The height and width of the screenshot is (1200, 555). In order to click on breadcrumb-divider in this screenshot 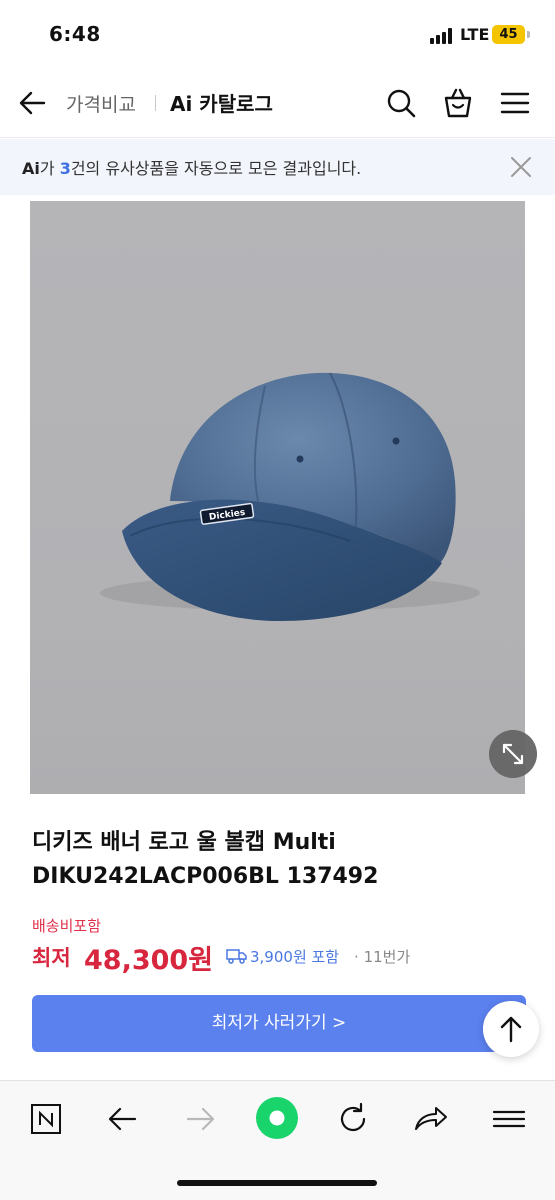, I will do `click(155, 103)`.